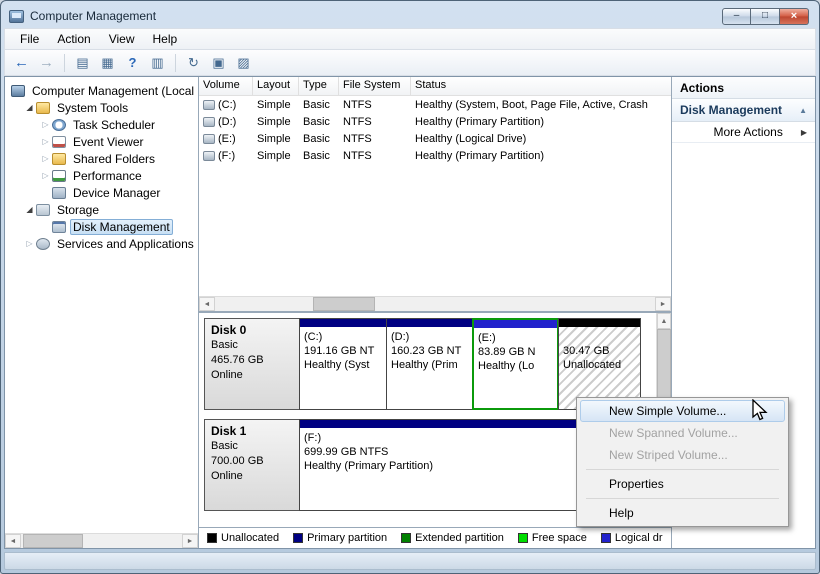  Describe the element at coordinates (108, 141) in the screenshot. I see `tree-item-label: Event Viewer` at that location.